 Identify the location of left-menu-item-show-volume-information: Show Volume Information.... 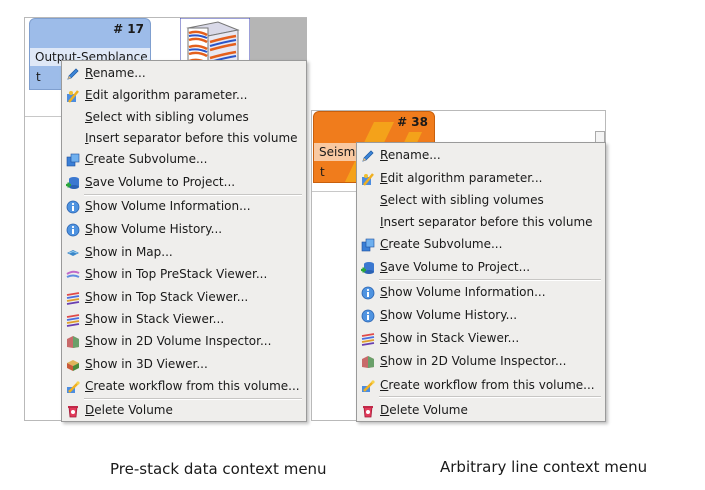
(184, 206).